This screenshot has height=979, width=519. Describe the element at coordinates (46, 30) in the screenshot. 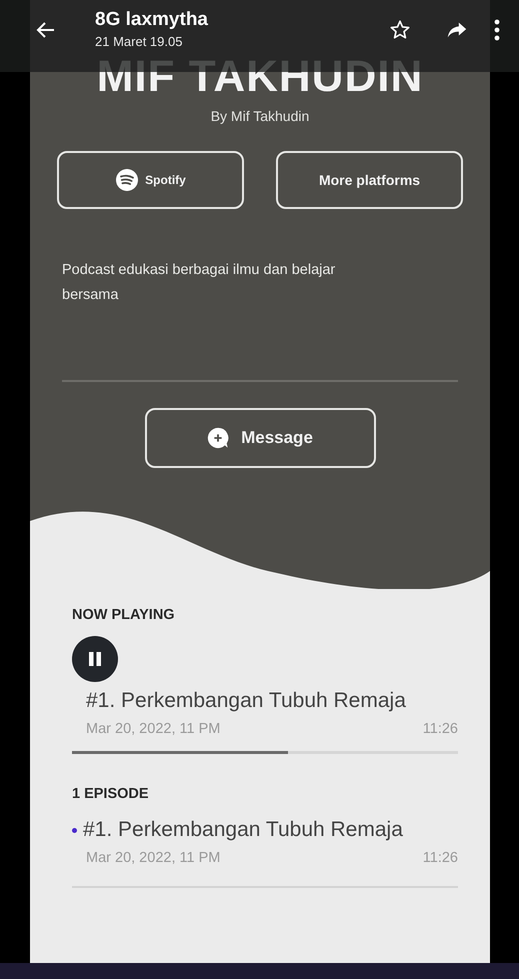

I see `back-arrow-icon` at that location.